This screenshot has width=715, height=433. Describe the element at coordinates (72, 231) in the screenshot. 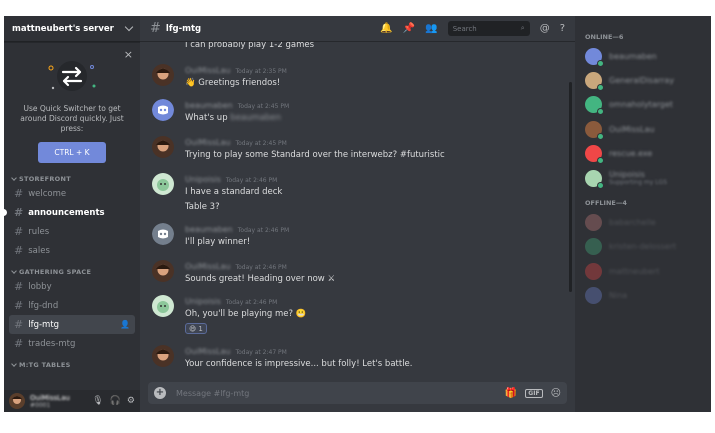

I see `channel-rules: # rules` at that location.